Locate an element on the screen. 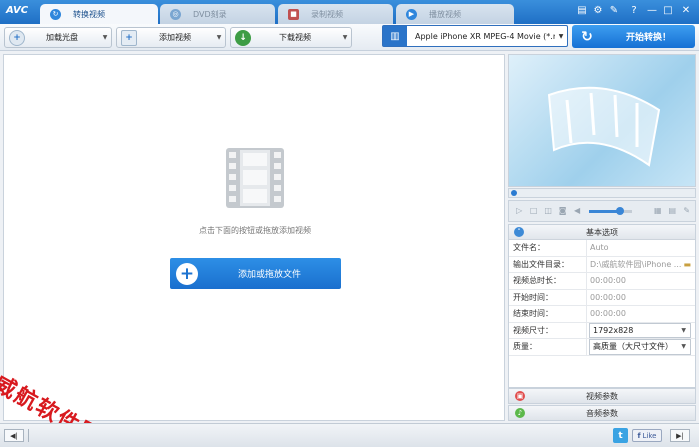  tab-convert-video: ↻ 转换视频 is located at coordinates (99, 14).